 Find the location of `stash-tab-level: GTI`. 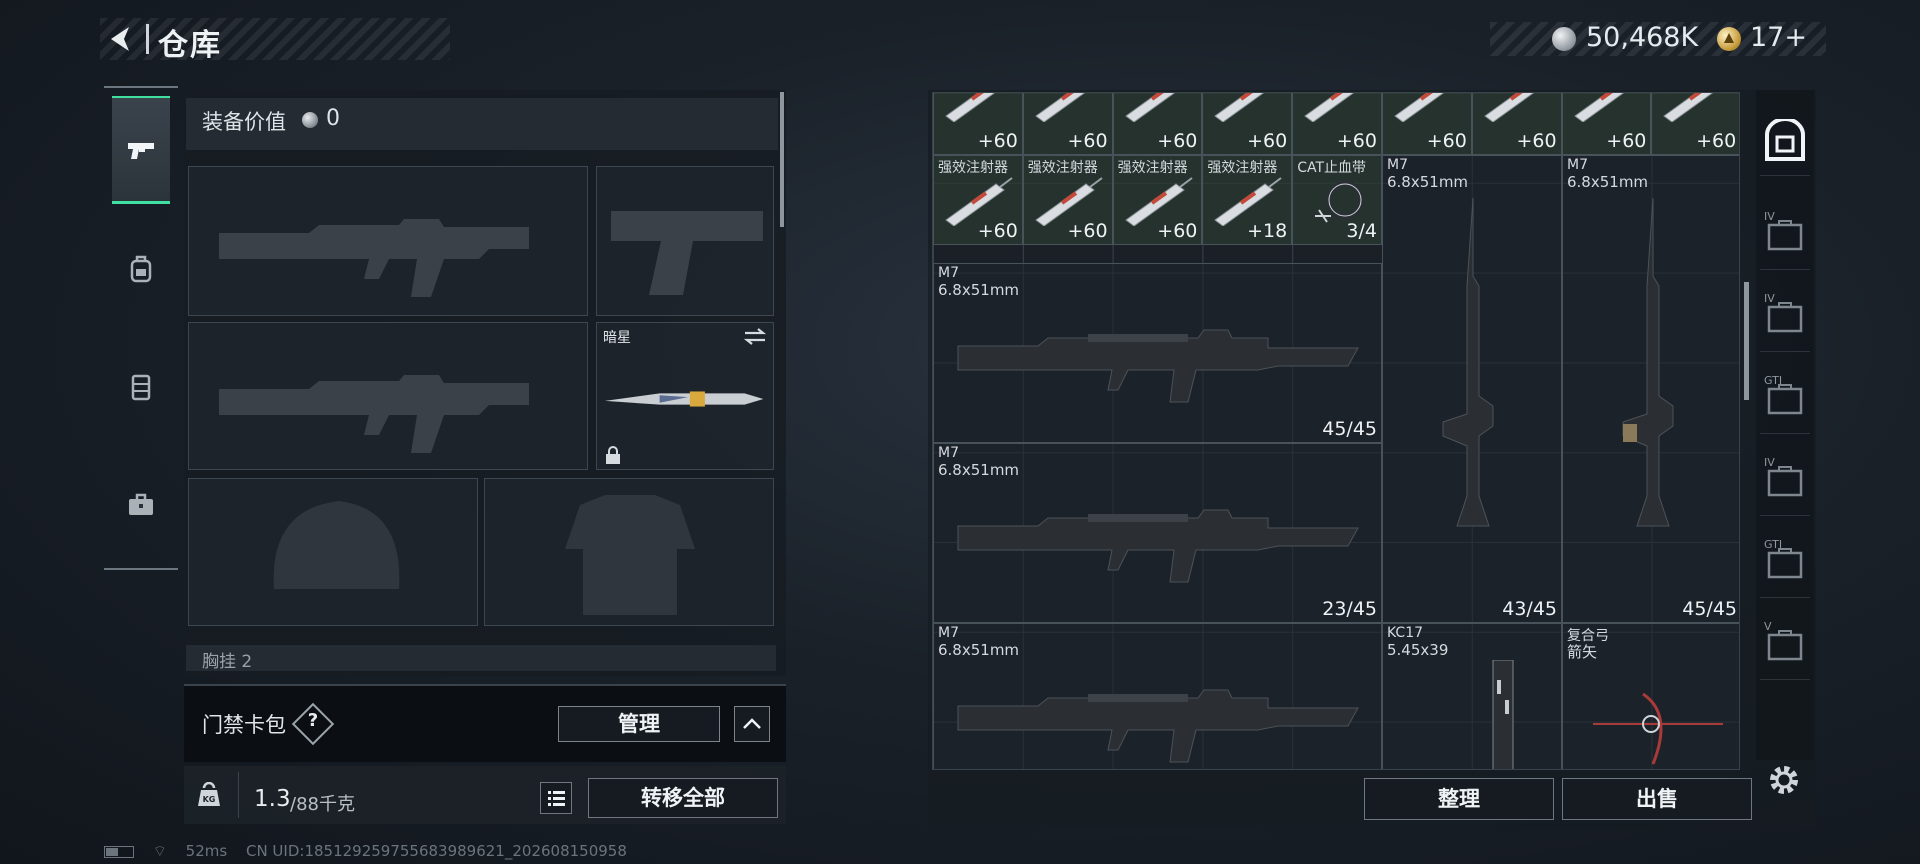

stash-tab-level: GTI is located at coordinates (1773, 380).